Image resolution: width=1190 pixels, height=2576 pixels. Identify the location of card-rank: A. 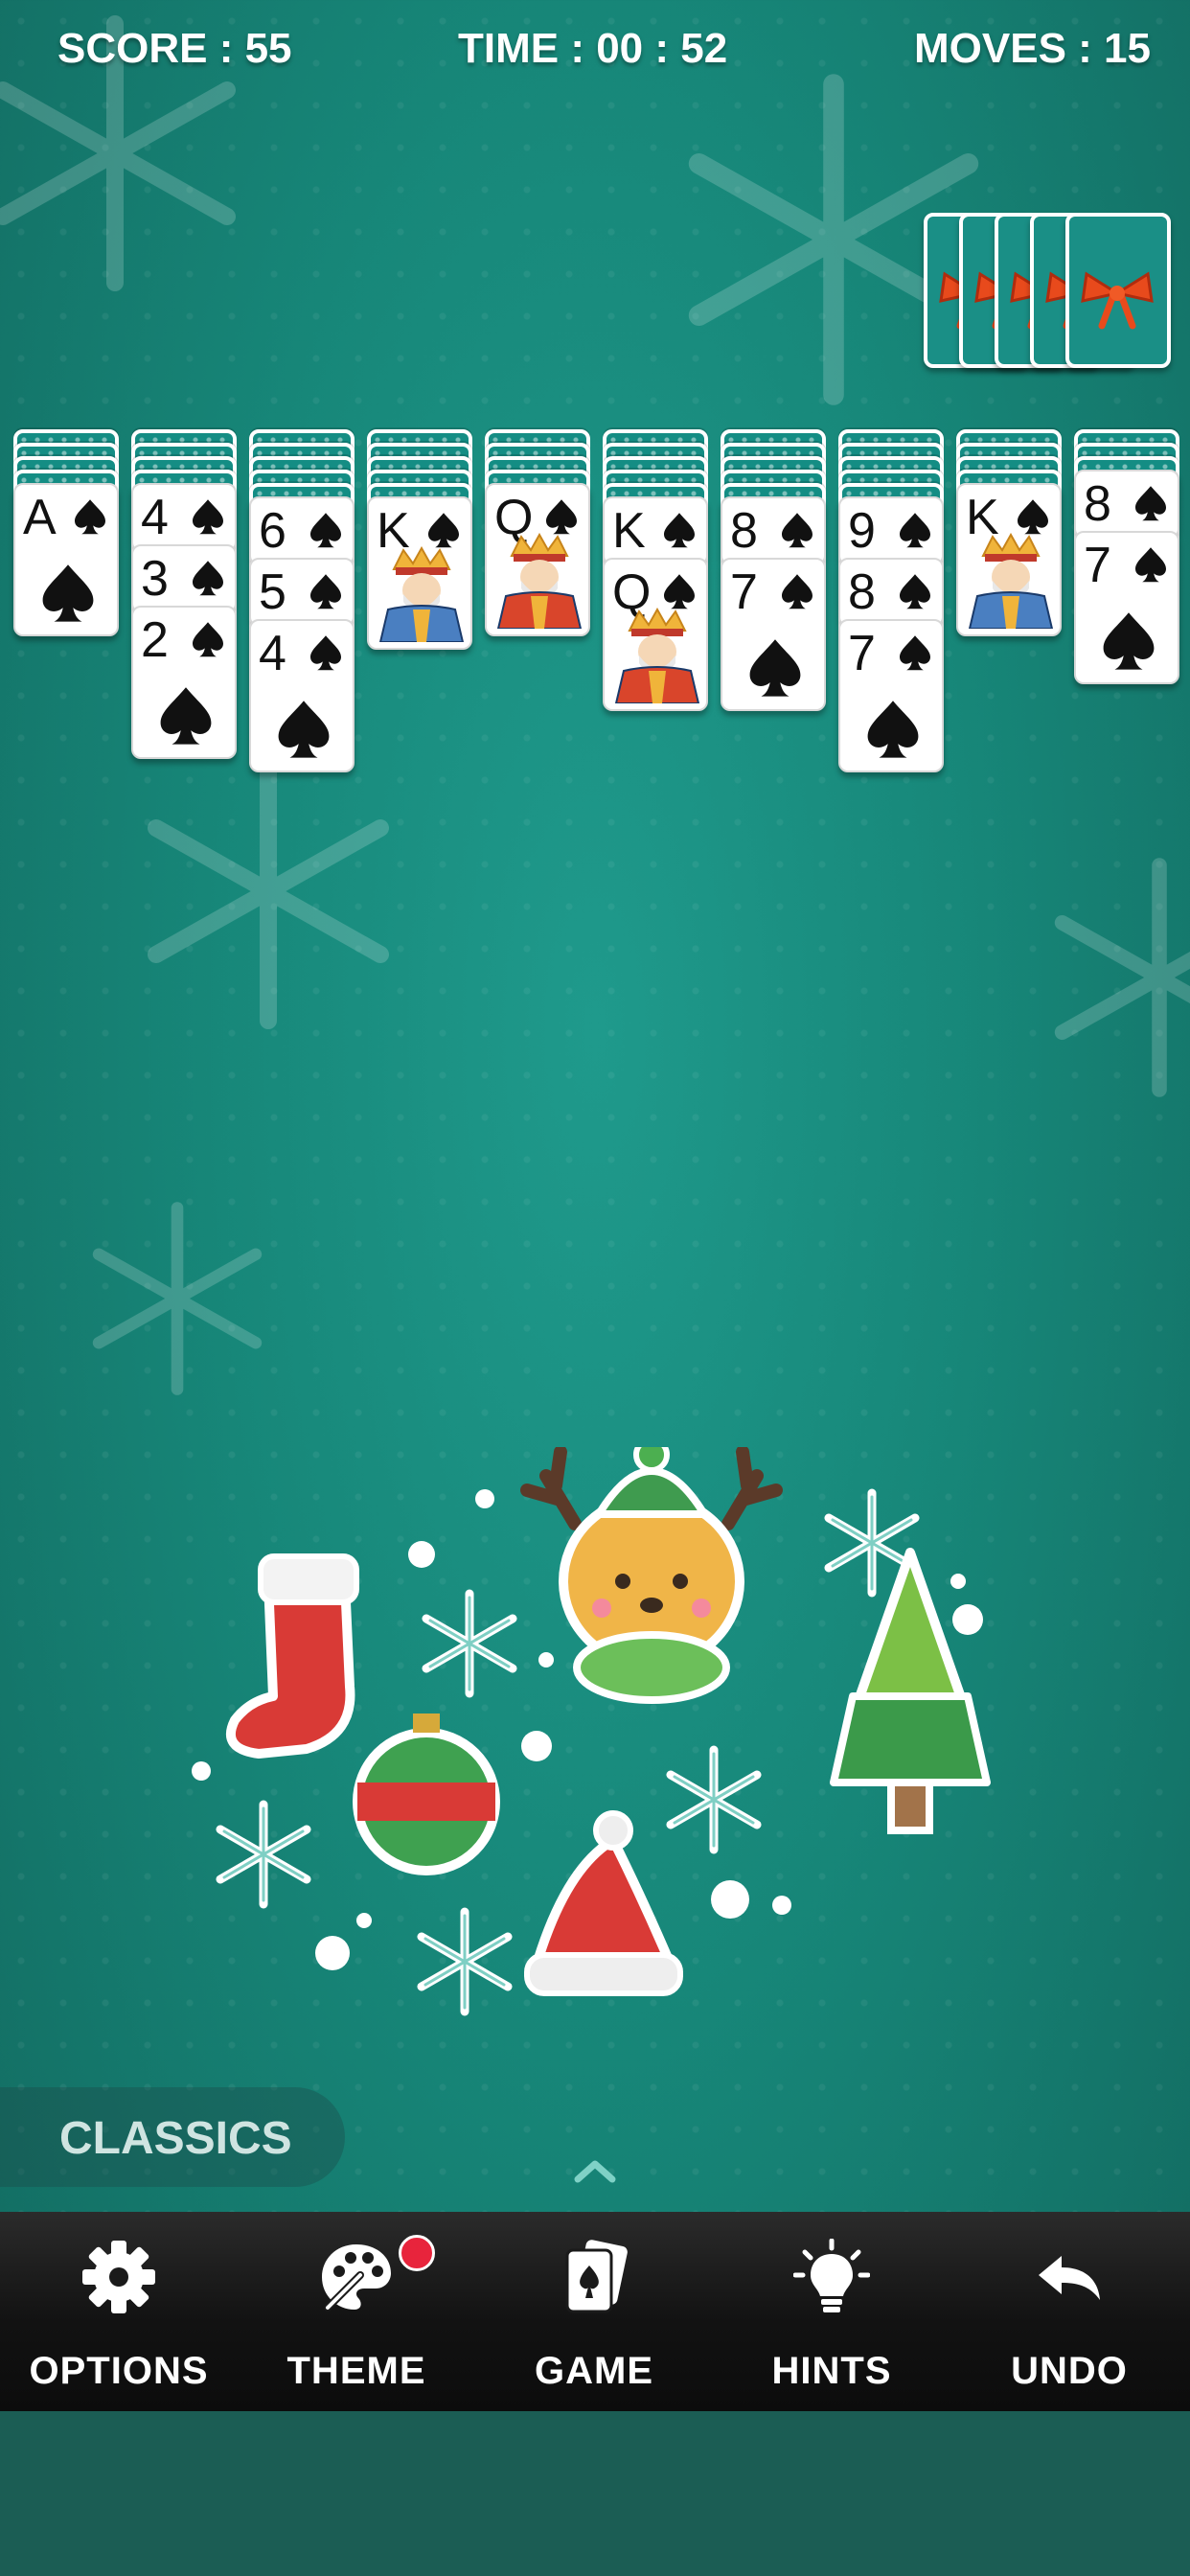
(40, 517).